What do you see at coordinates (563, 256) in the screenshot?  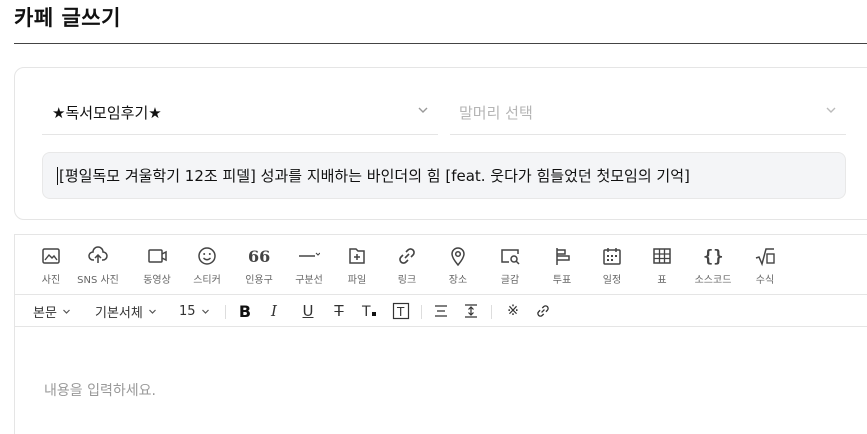 I see `poll-icon` at bounding box center [563, 256].